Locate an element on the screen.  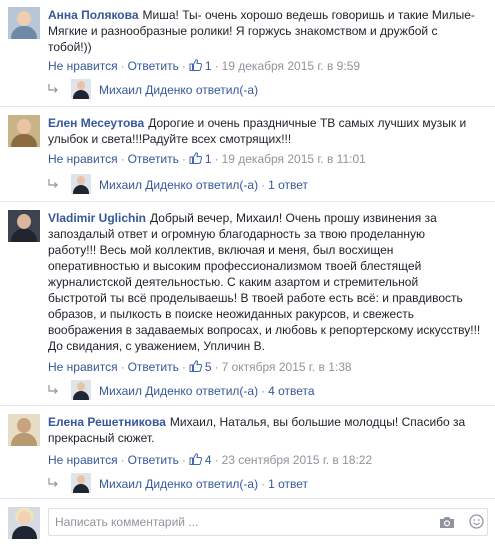
comment-timestamp: 19 декабря 2015 г. в 11:01 is located at coordinates (294, 159).